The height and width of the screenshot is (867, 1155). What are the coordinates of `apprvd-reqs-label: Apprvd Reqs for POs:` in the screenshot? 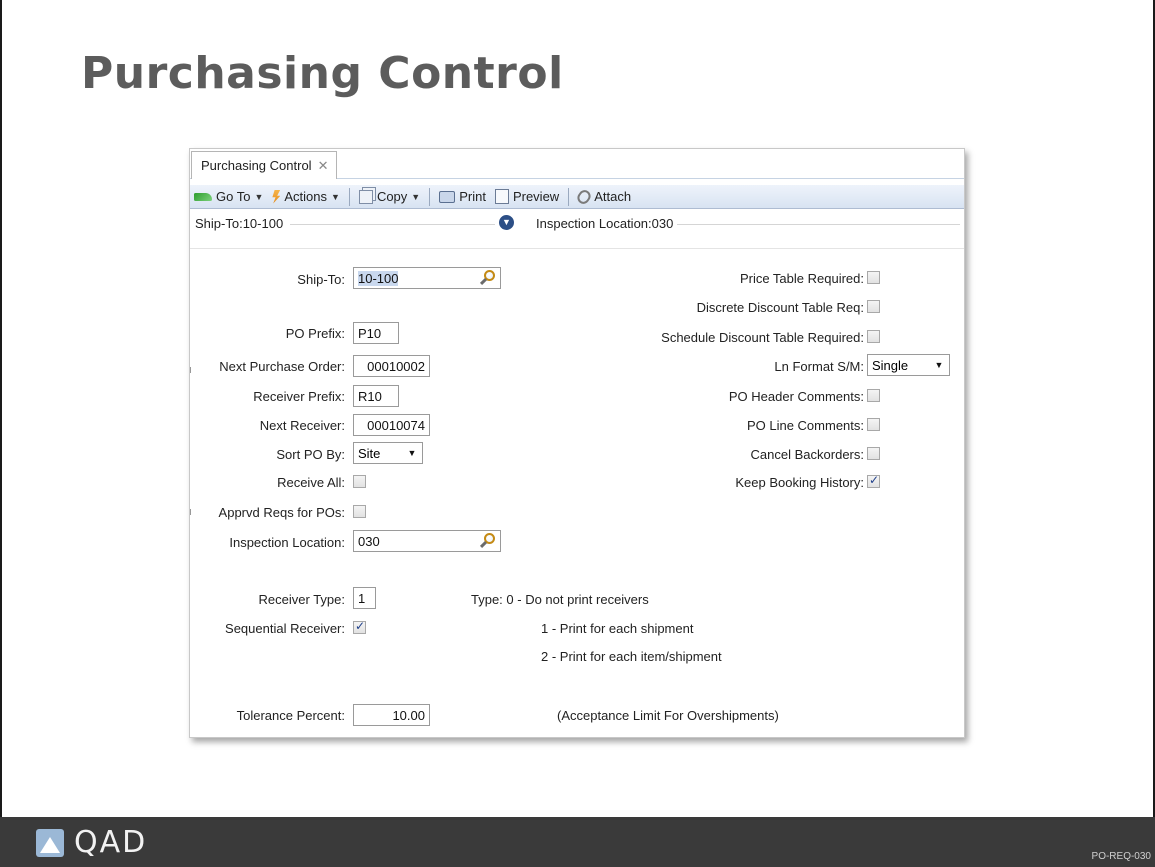 It's located at (281, 512).